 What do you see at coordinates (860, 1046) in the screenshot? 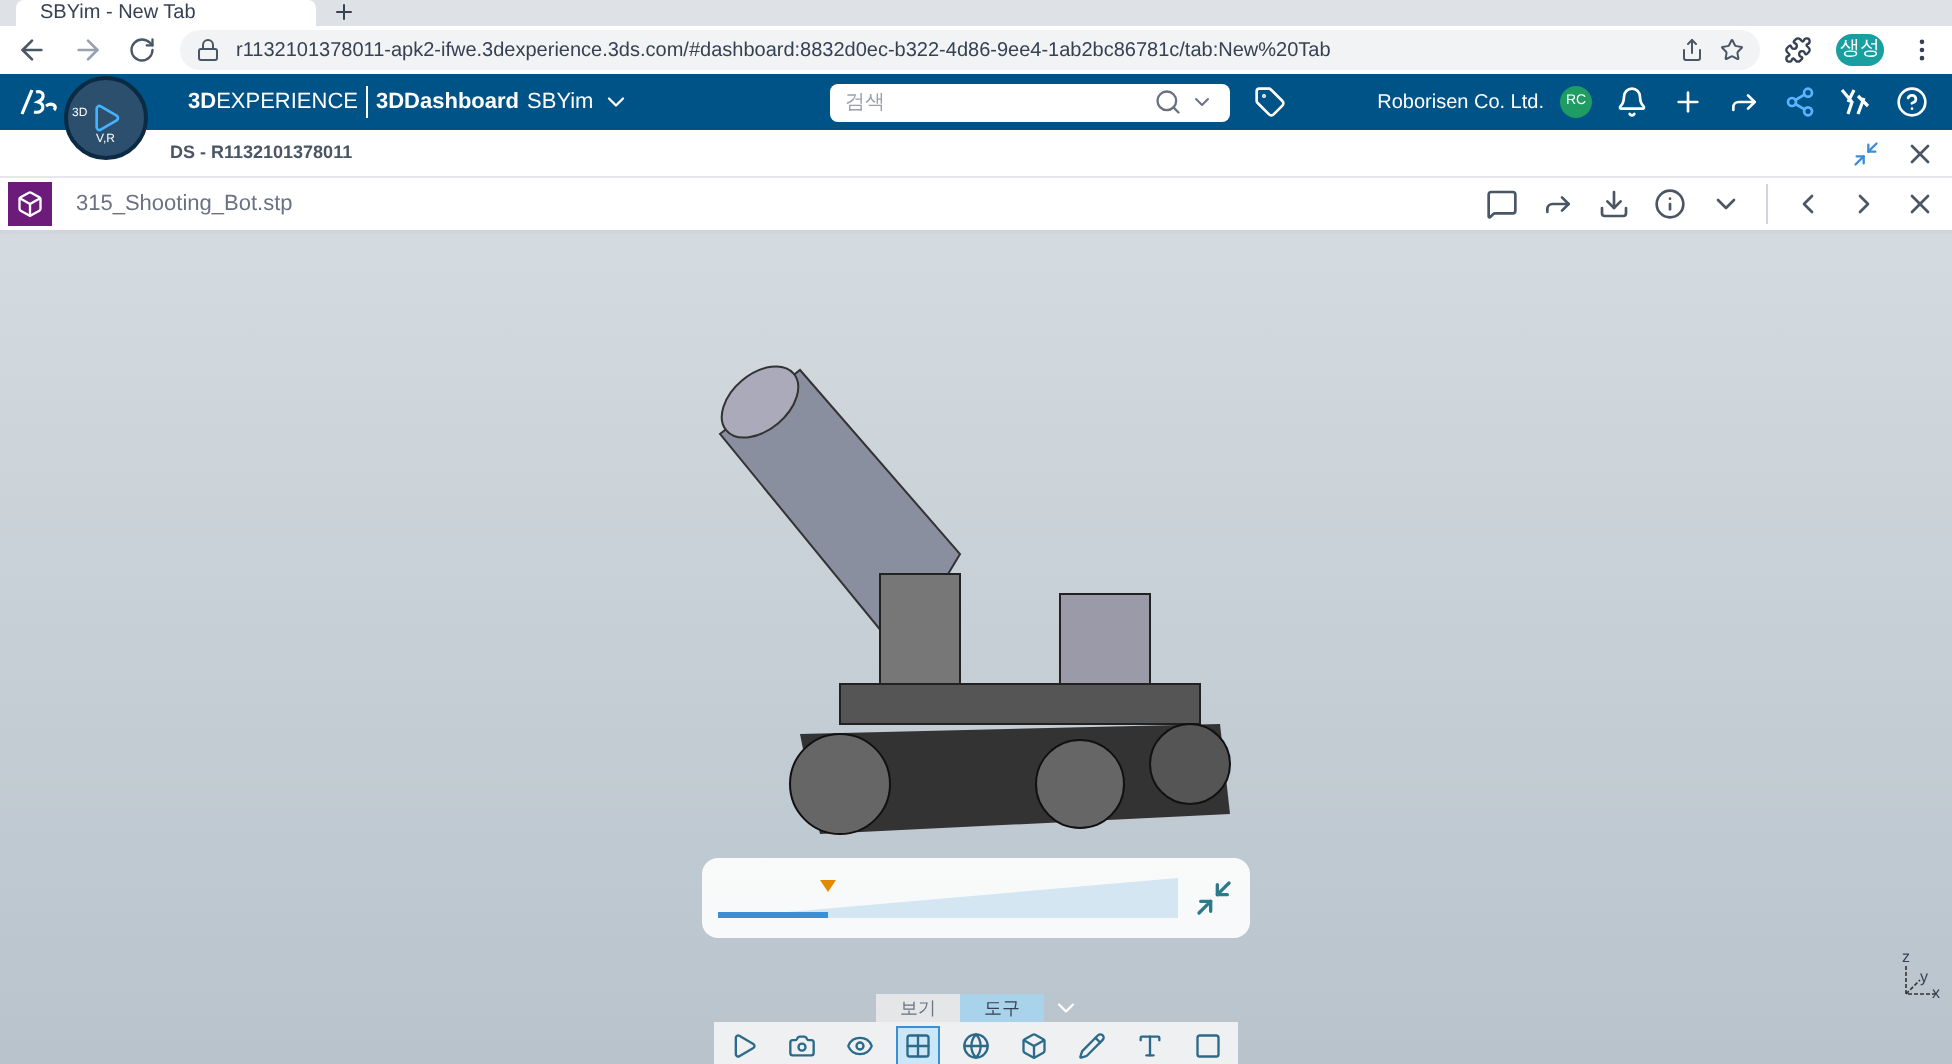
I see `eye-icon` at bounding box center [860, 1046].